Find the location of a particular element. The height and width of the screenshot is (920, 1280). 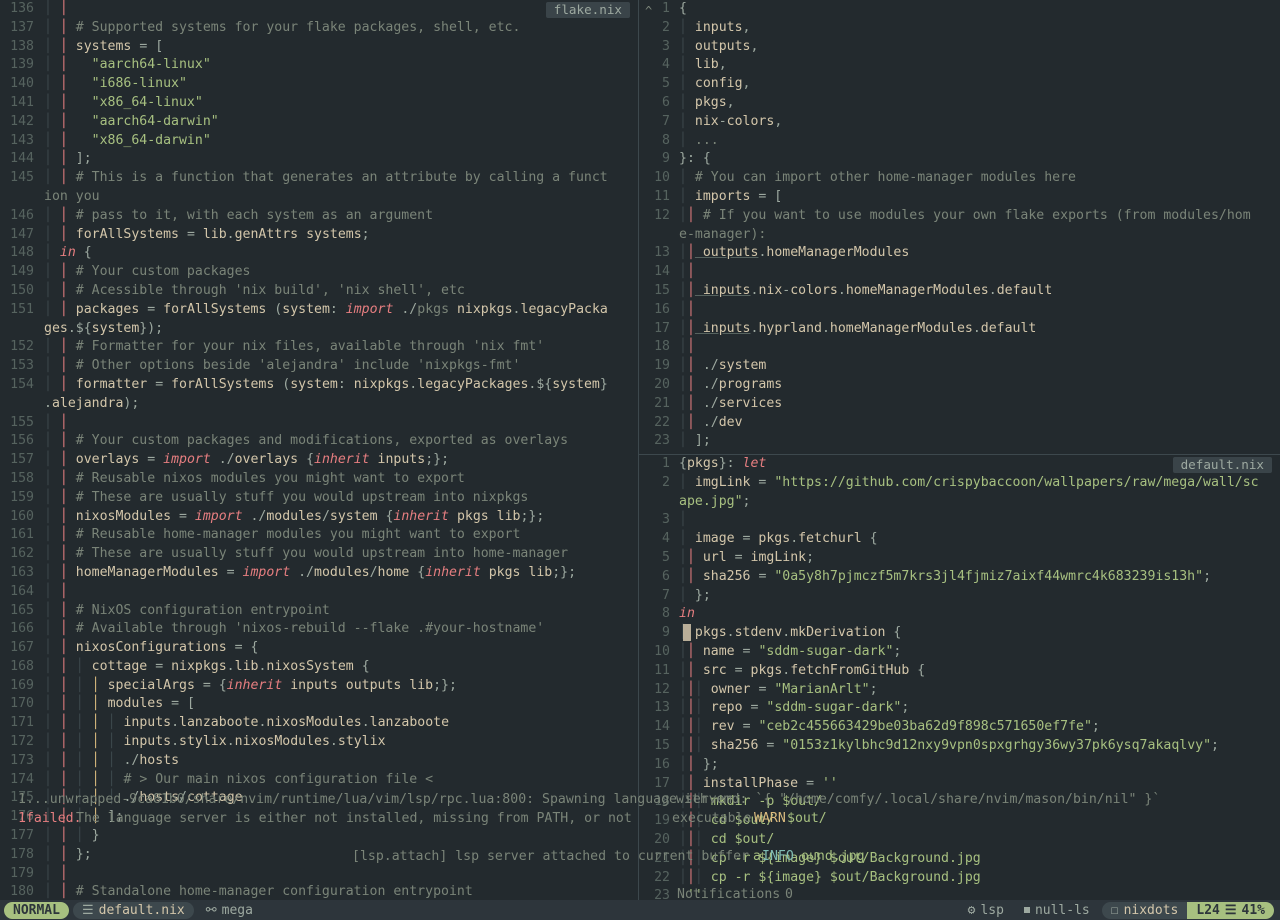

code-line: 170 │ │ │ │ modules = [ is located at coordinates (102, 704).